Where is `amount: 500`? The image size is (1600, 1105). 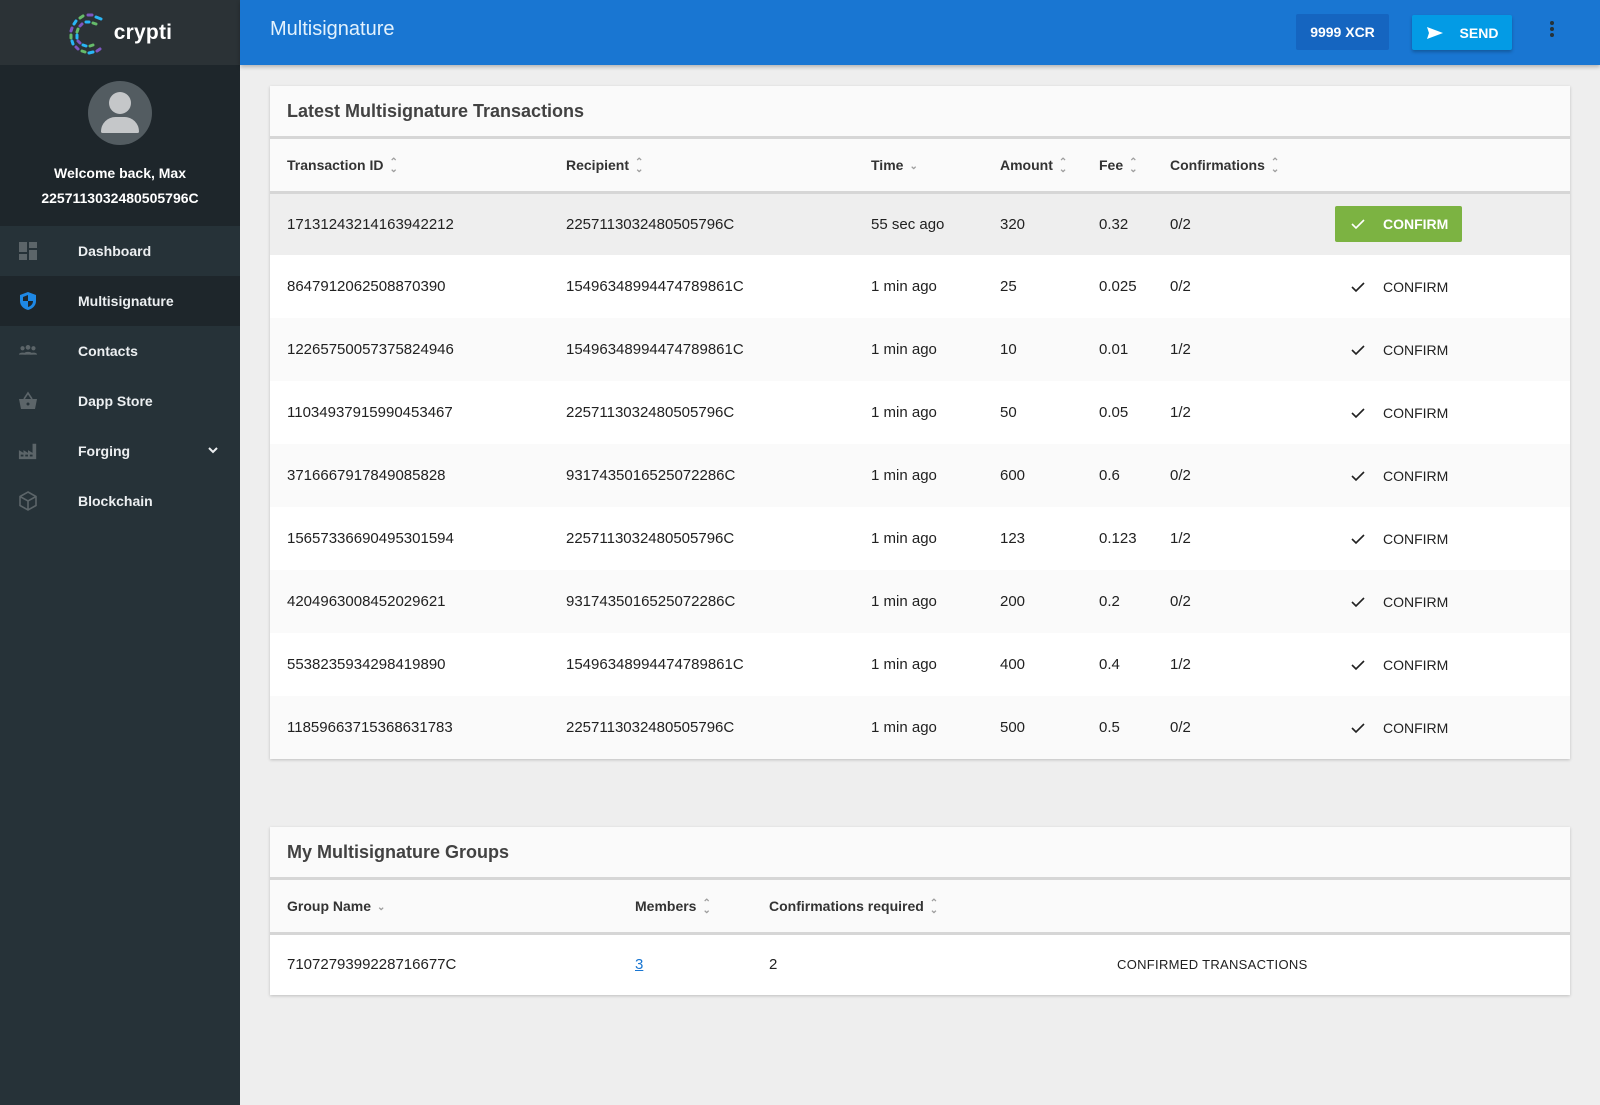 amount: 500 is located at coordinates (1013, 727).